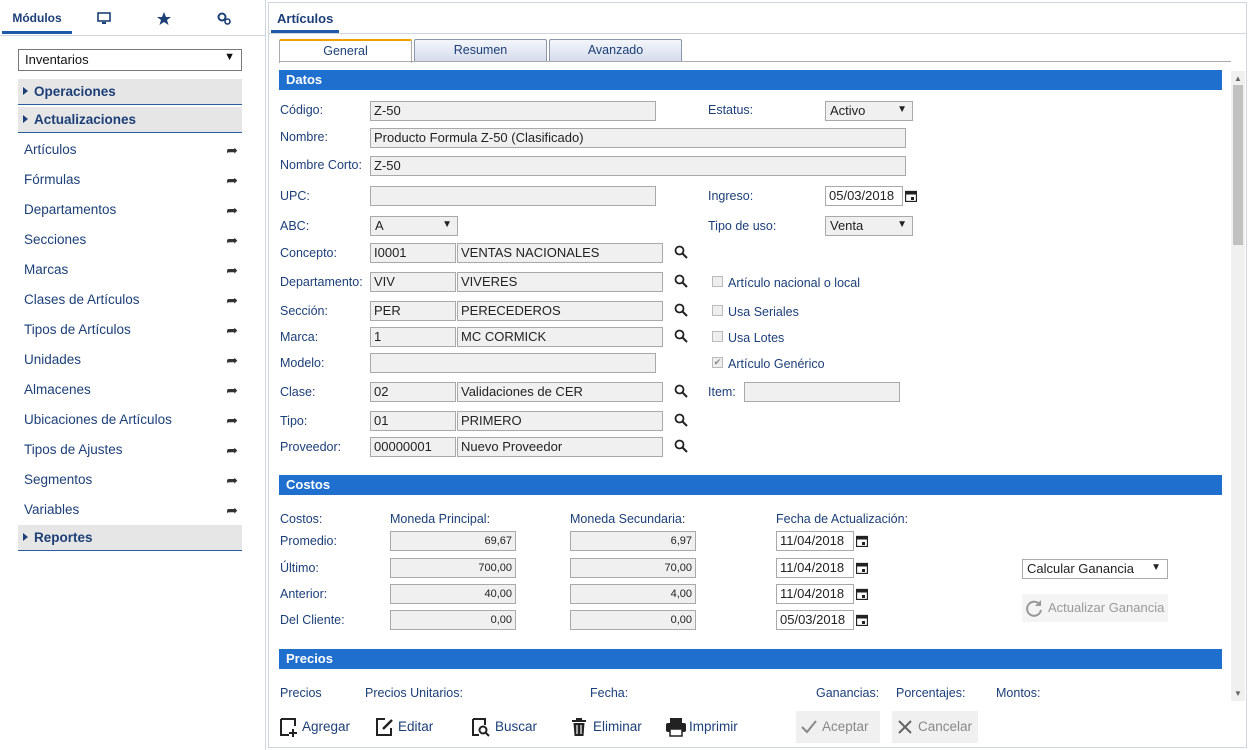 This screenshot has height=750, width=1249. I want to click on nacional-checkbox, so click(717, 281).